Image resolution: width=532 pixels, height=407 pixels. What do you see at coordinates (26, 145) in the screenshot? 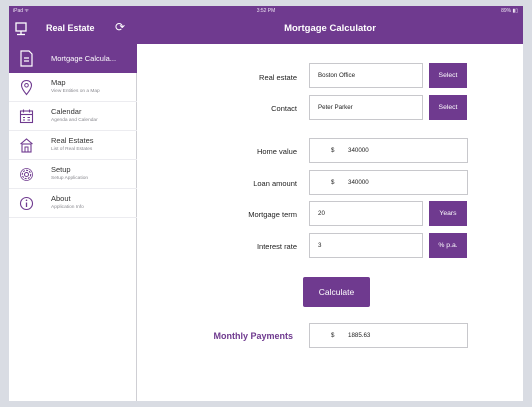
I see `building-icon` at bounding box center [26, 145].